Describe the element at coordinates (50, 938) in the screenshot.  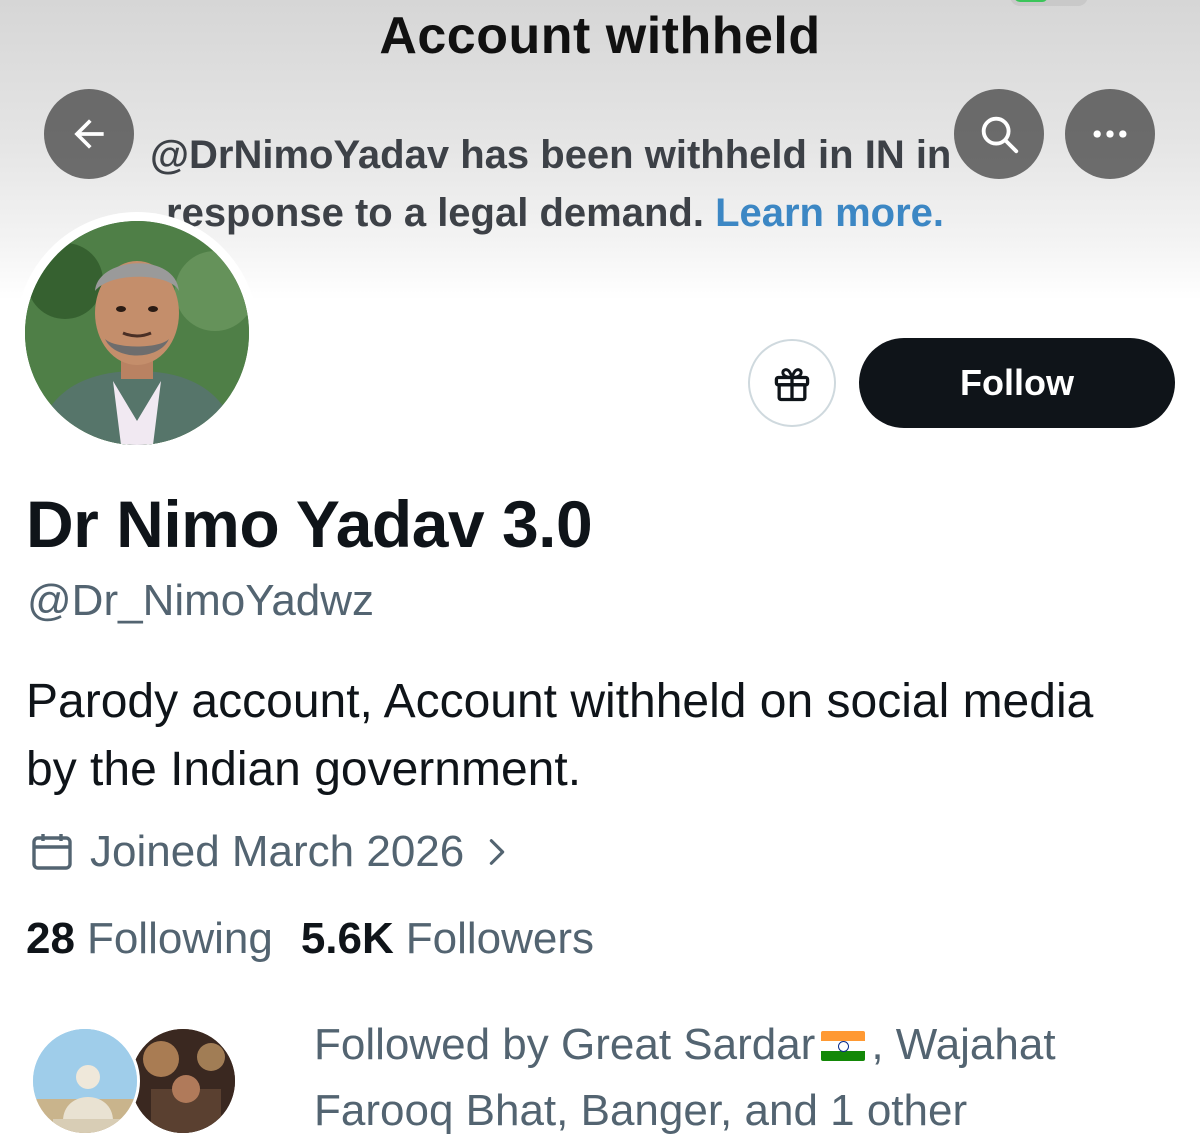
I see `following-count: 28` at that location.